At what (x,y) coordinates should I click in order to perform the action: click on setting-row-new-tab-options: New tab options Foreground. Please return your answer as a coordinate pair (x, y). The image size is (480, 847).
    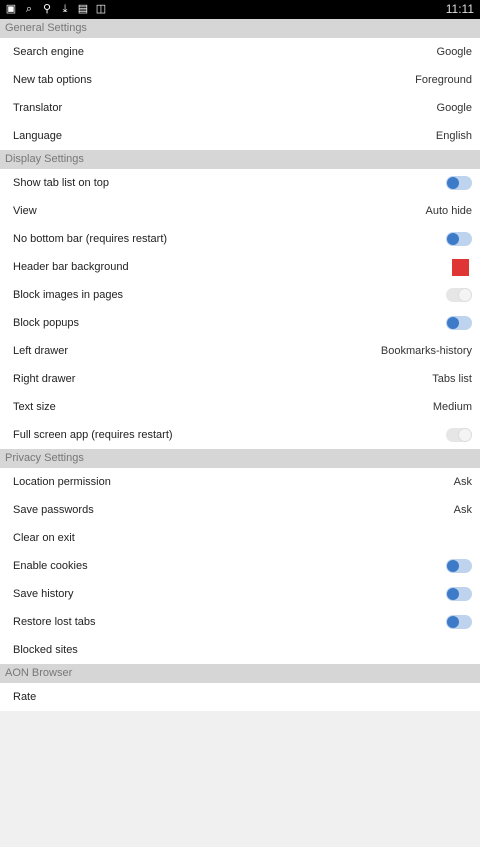
    Looking at the image, I should click on (240, 80).